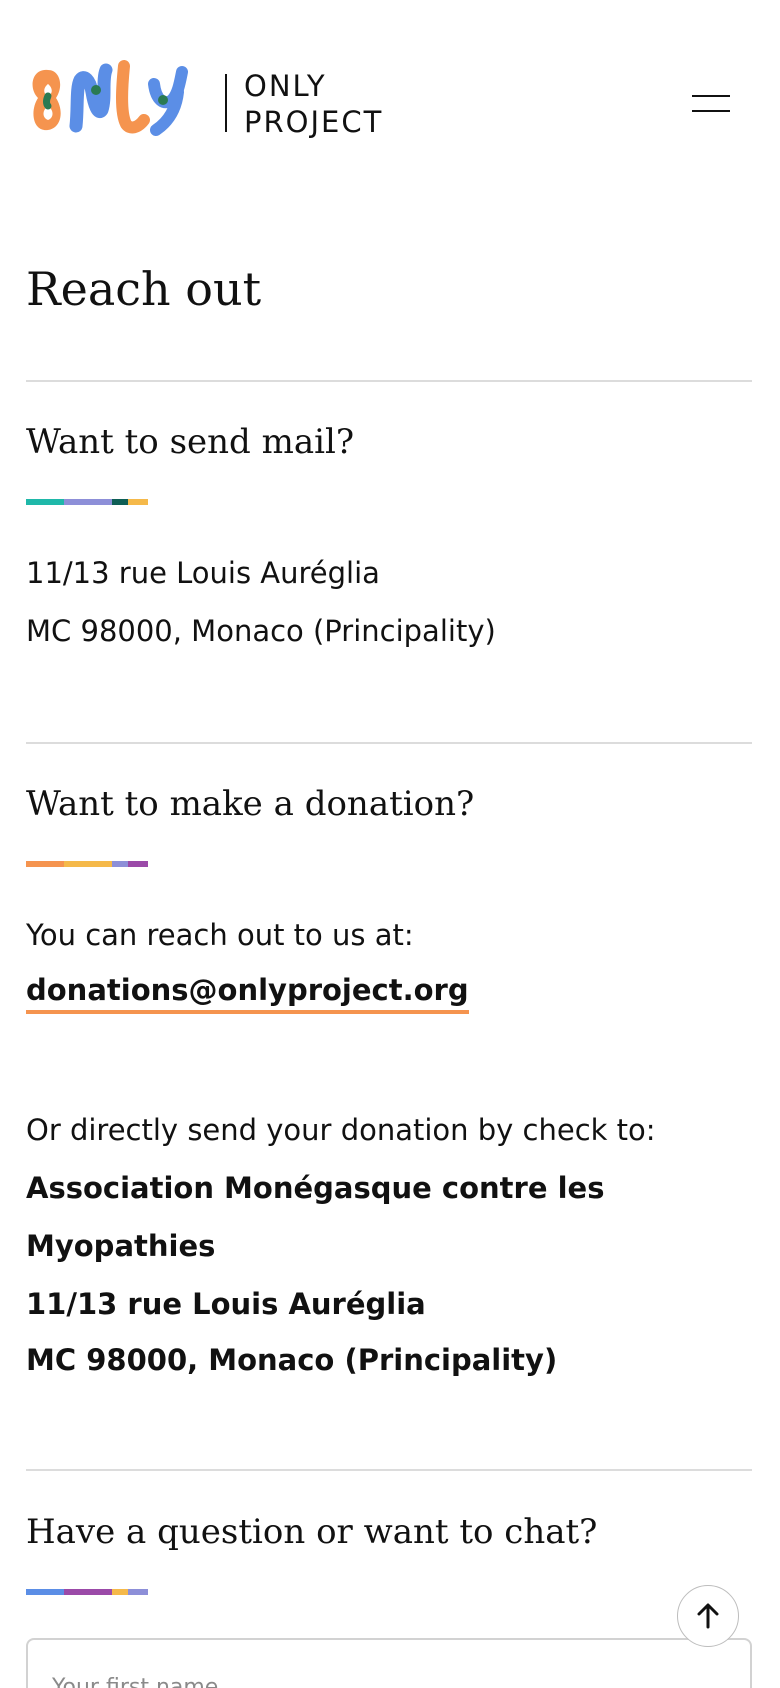 This screenshot has width=780, height=1688. What do you see at coordinates (261, 631) in the screenshot?
I see `mail-address-line2: MC 98000, Monaco (Principality)` at bounding box center [261, 631].